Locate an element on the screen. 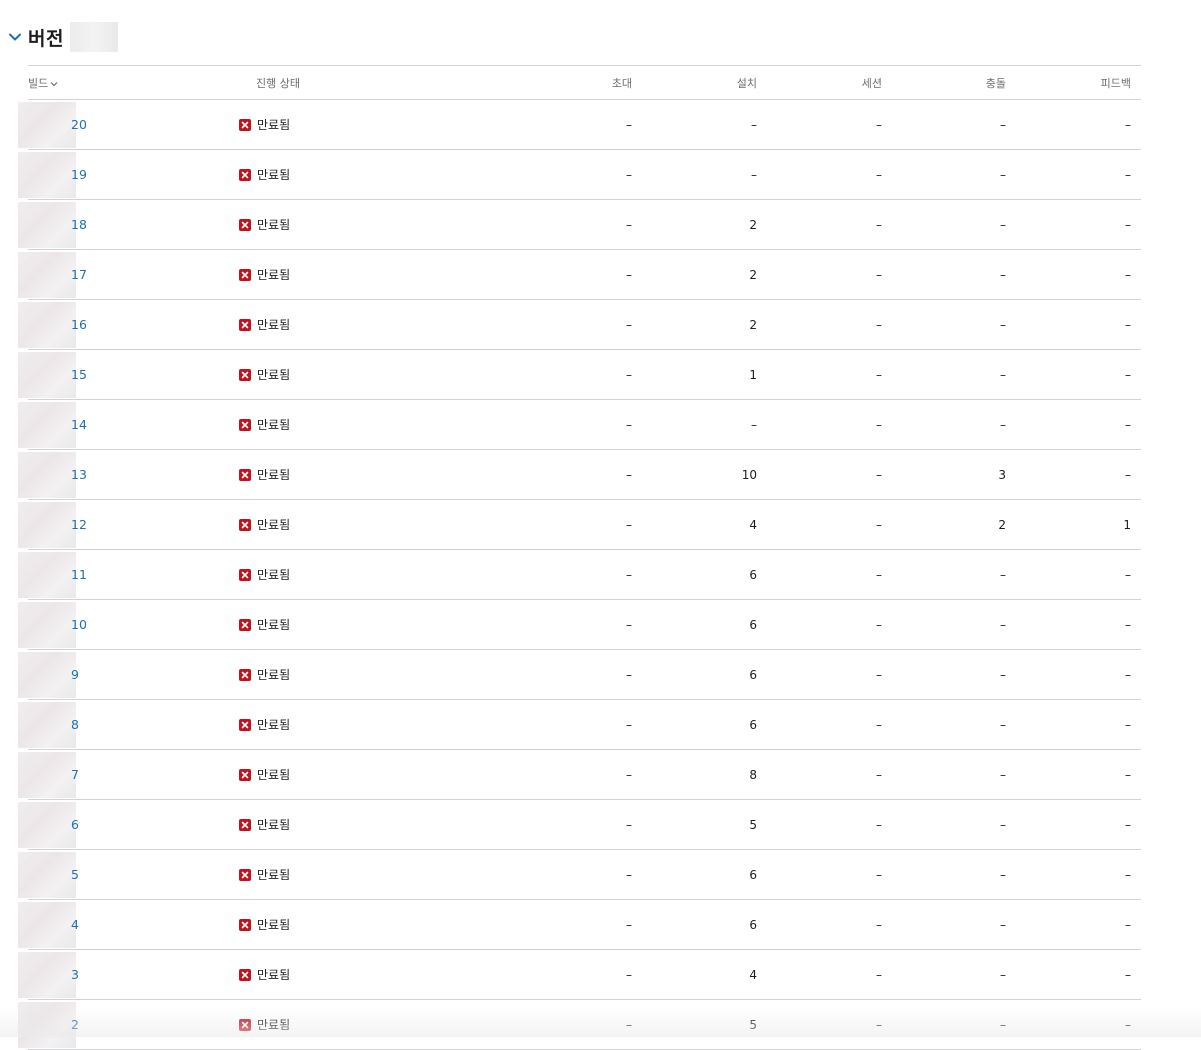 The width and height of the screenshot is (1201, 1050). build-link: 8 is located at coordinates (75, 724).